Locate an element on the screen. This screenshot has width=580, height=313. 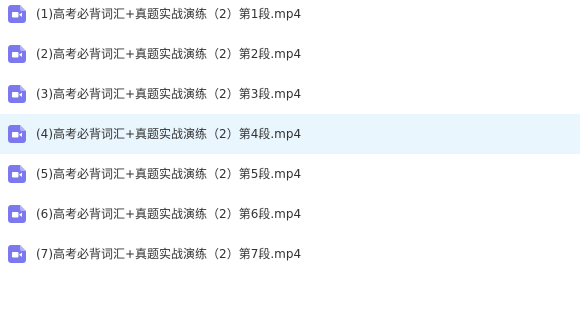
file-row-3: (3)高考必背词汇+真题实战演练（2）第3段.mp4 is located at coordinates (290, 94).